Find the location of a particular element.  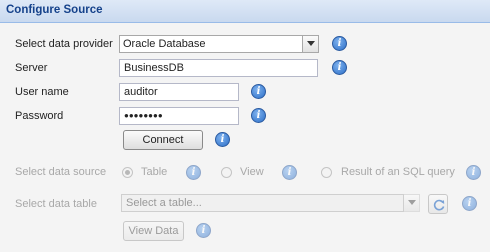

table-dropdown-trigger is located at coordinates (411, 203).